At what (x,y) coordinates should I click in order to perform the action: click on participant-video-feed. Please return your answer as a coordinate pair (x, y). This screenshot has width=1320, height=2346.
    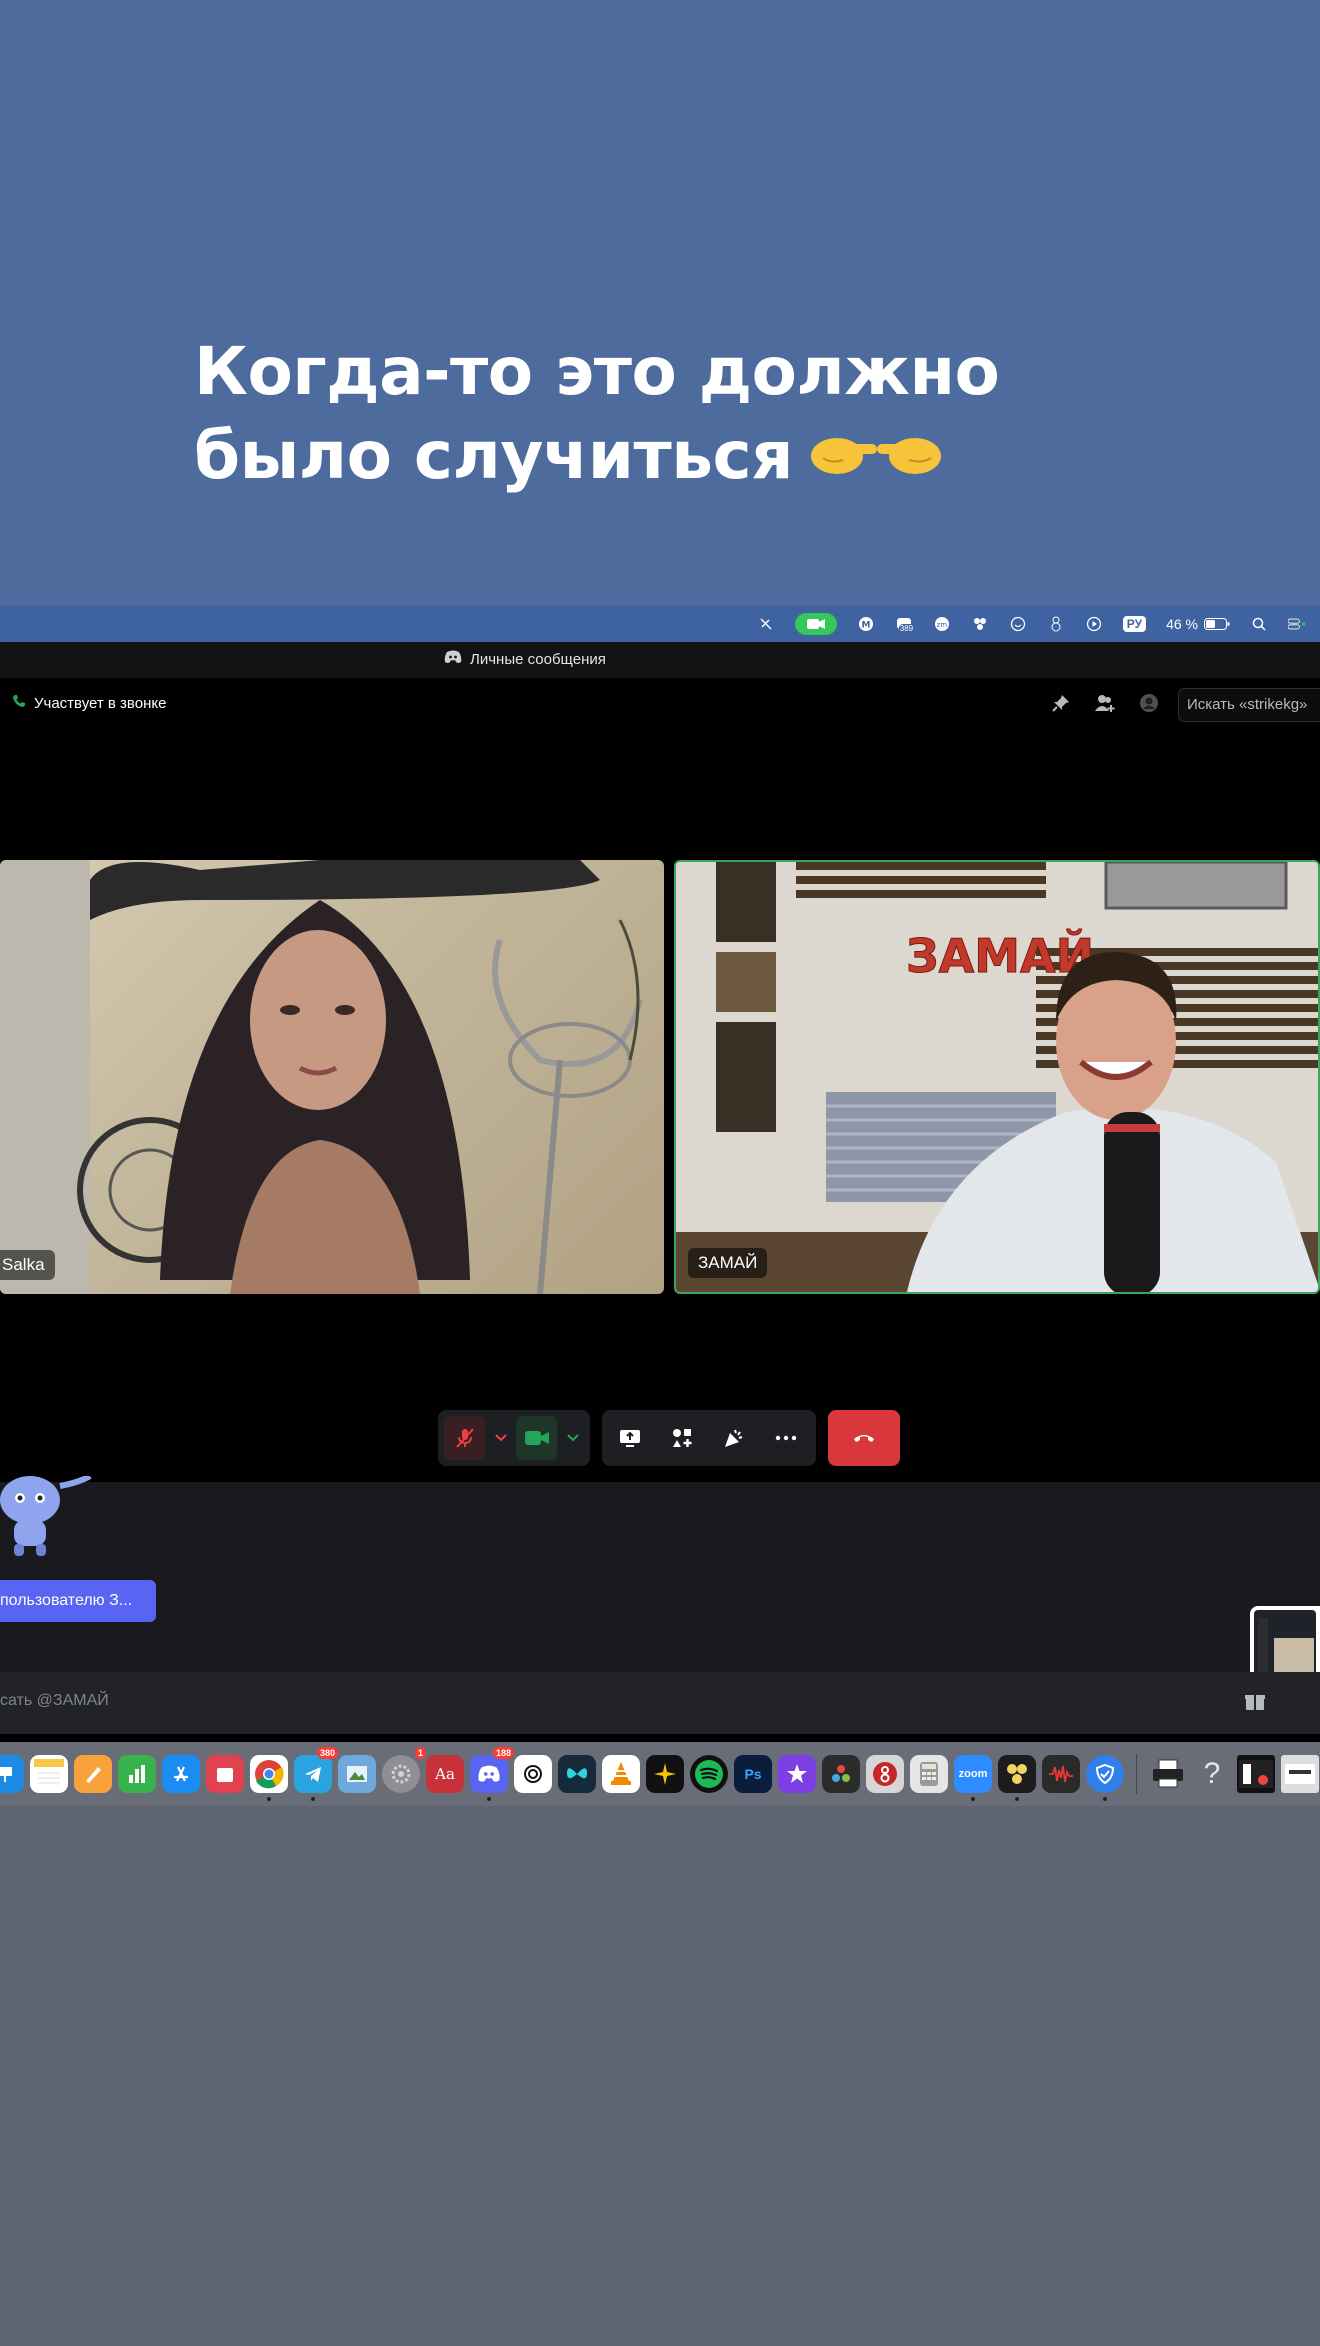
    Looking at the image, I should click on (321, 1077).